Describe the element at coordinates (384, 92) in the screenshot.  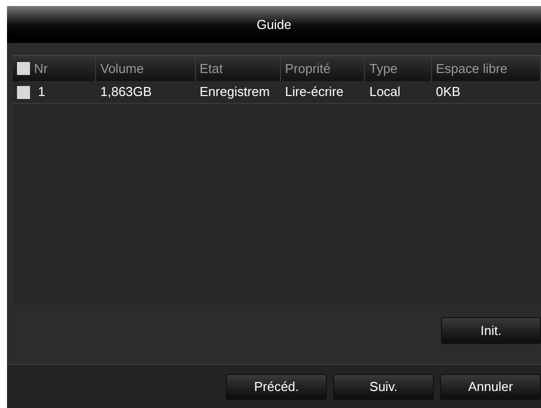
I see `table-cell-text: Local` at that location.